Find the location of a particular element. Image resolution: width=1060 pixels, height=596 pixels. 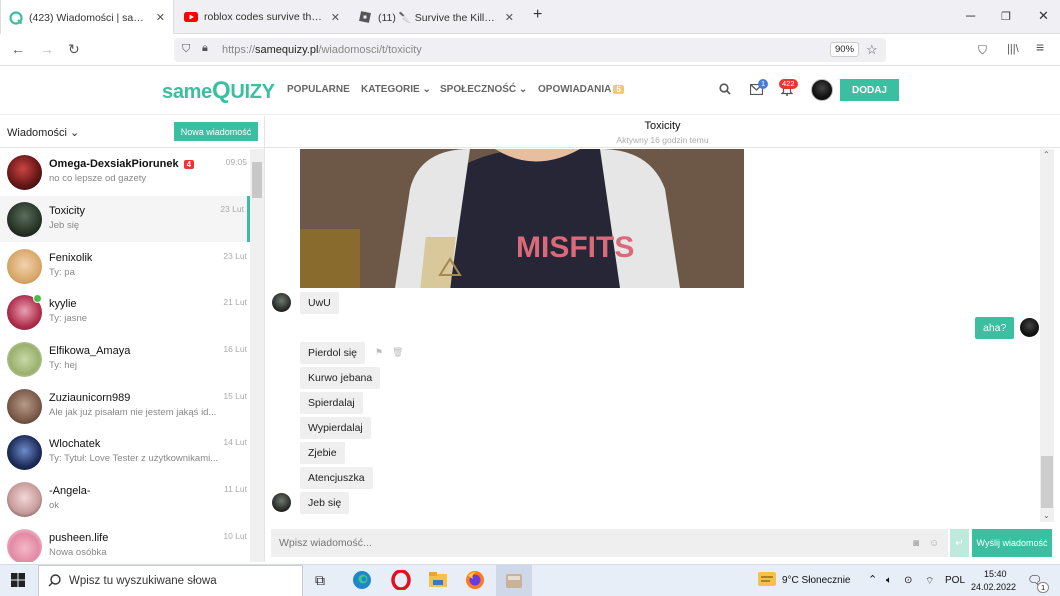

sidebar-scrollbar-thumb is located at coordinates (257, 180).